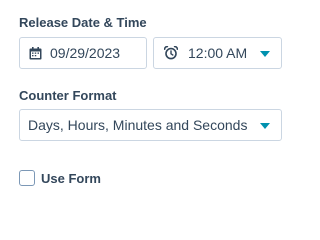 The width and height of the screenshot is (320, 240). I want to click on alarm-clock-icon, so click(171, 53).